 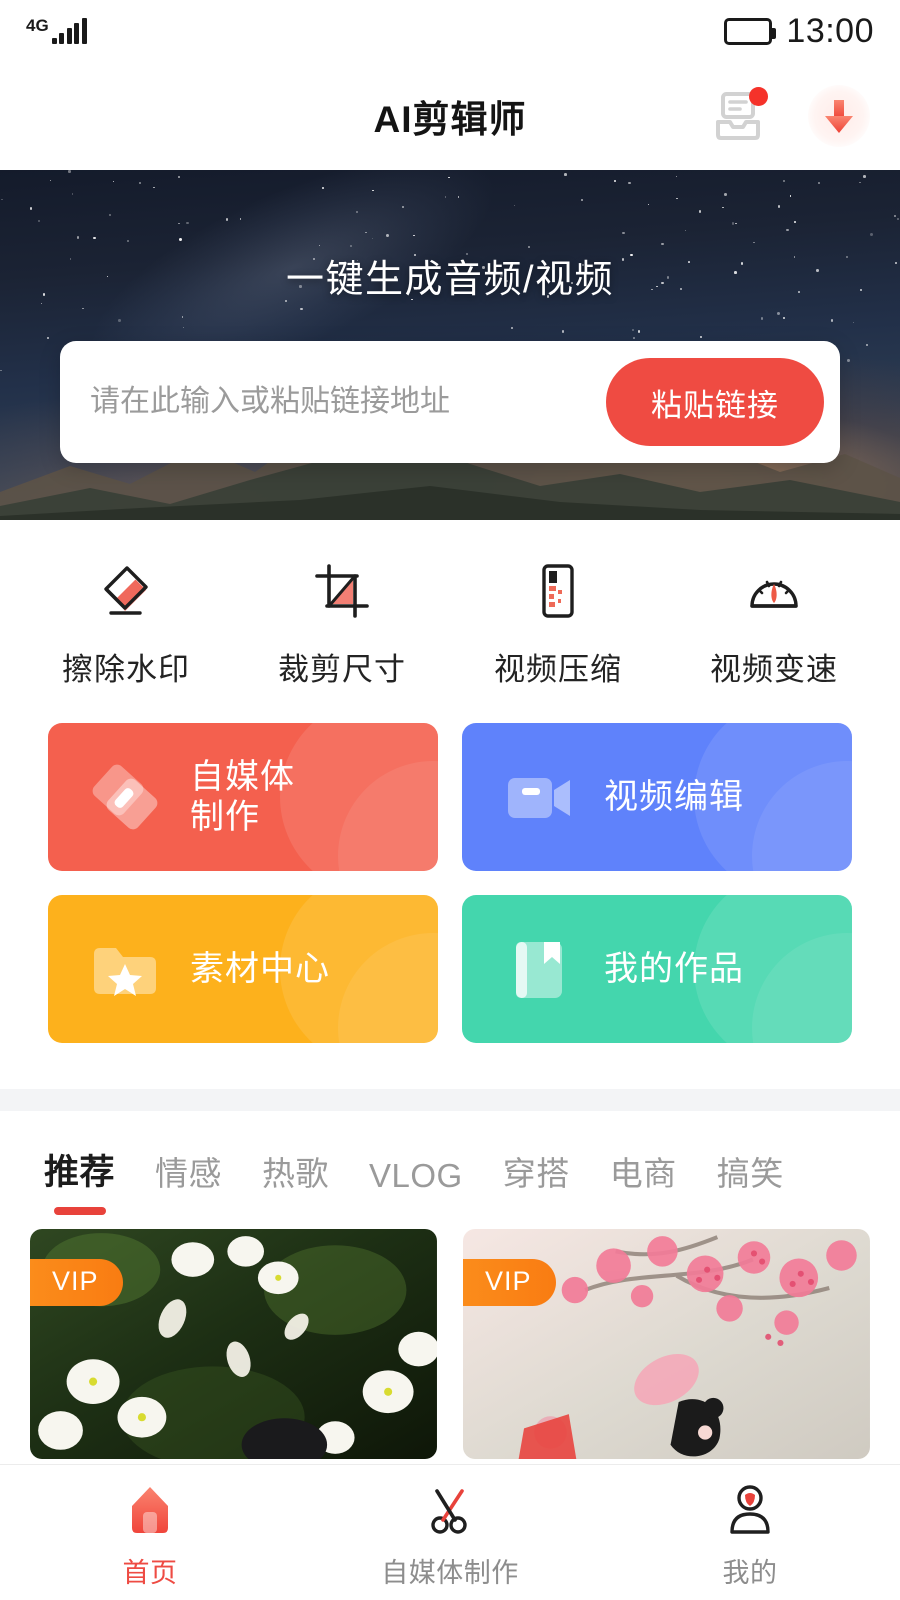 What do you see at coordinates (715, 402) in the screenshot?
I see `paste-link-button: 粘贴链接` at bounding box center [715, 402].